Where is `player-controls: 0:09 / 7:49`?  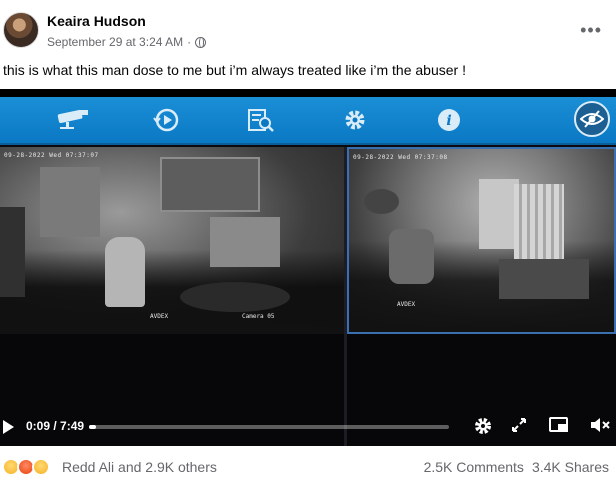 player-controls: 0:09 / 7:49 is located at coordinates (308, 426).